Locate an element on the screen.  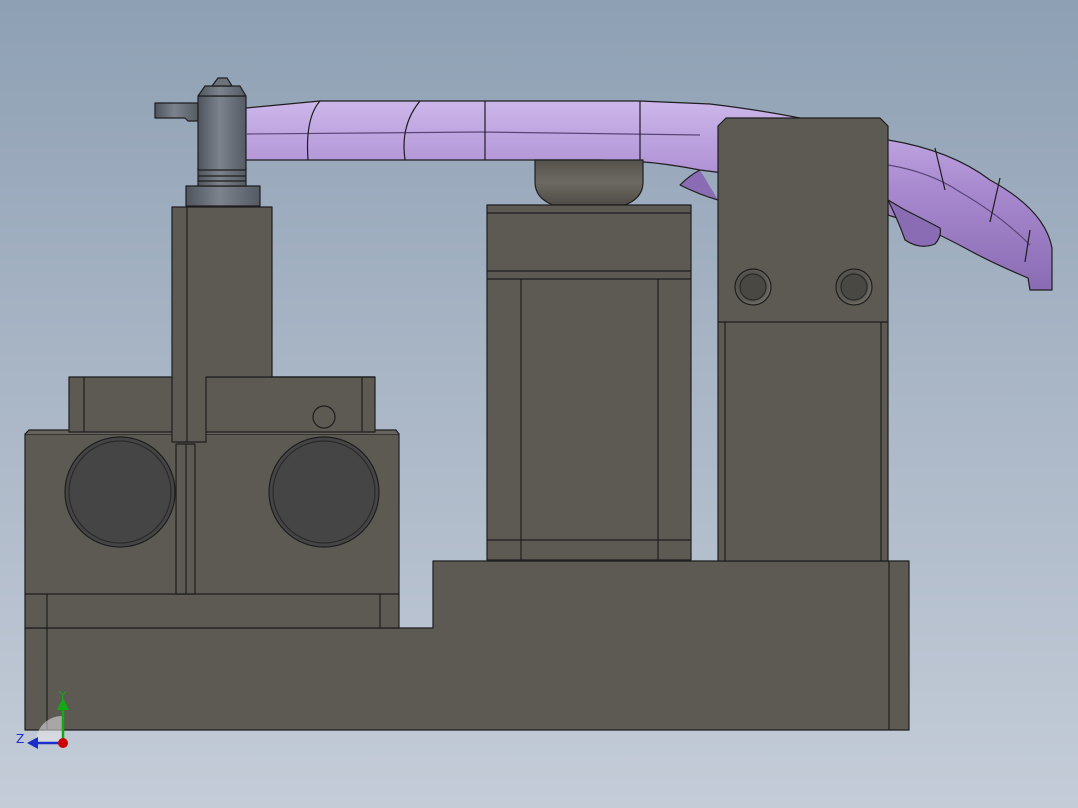
z-axis-head is located at coordinates (32, 743).